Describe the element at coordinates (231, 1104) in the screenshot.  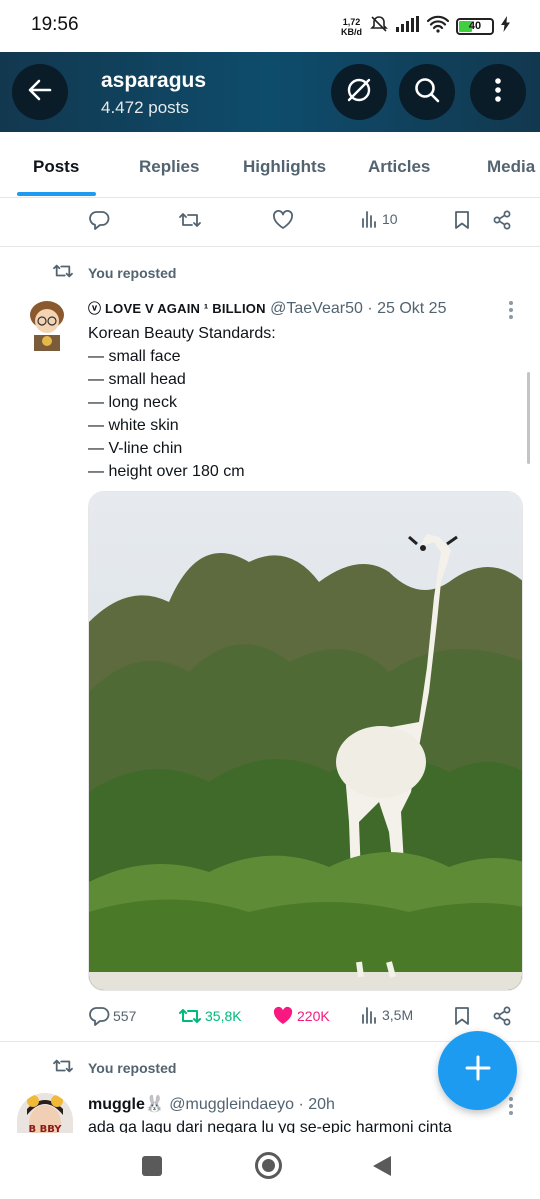
I see `author-handle: @muggleindaeyo` at that location.